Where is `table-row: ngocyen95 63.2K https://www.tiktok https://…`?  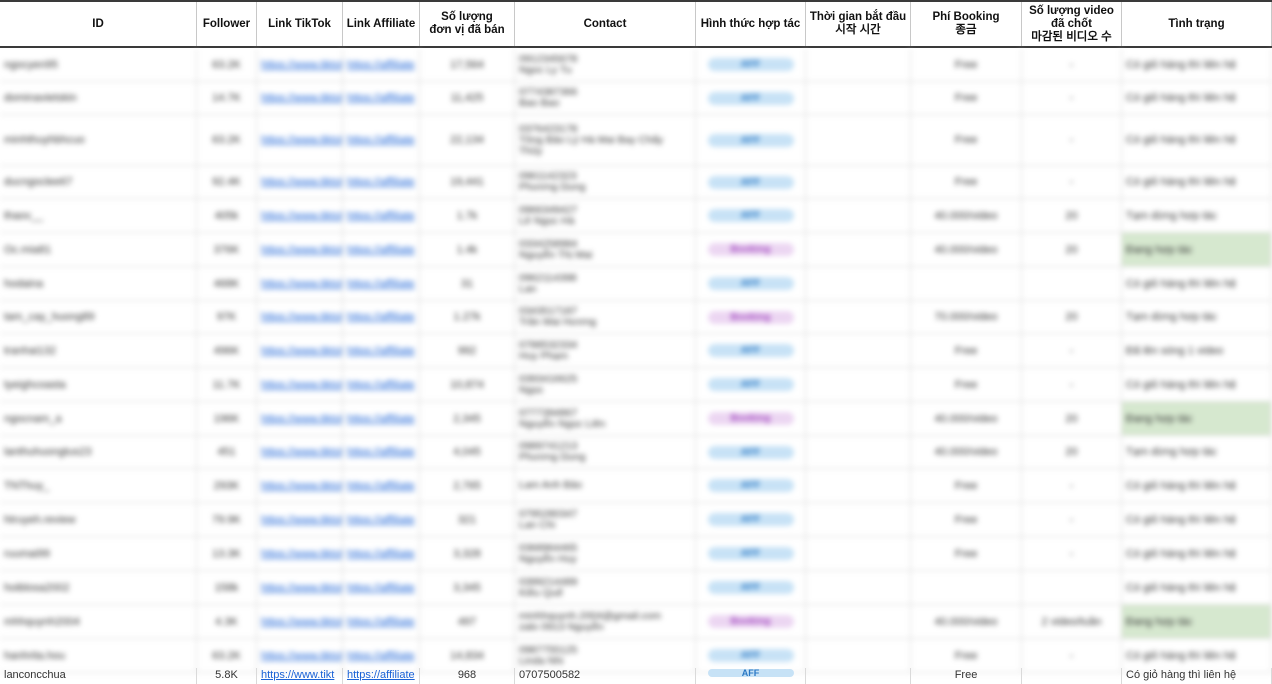 table-row: ngocyen95 63.2K https://www.tiktok https://… is located at coordinates (636, 65).